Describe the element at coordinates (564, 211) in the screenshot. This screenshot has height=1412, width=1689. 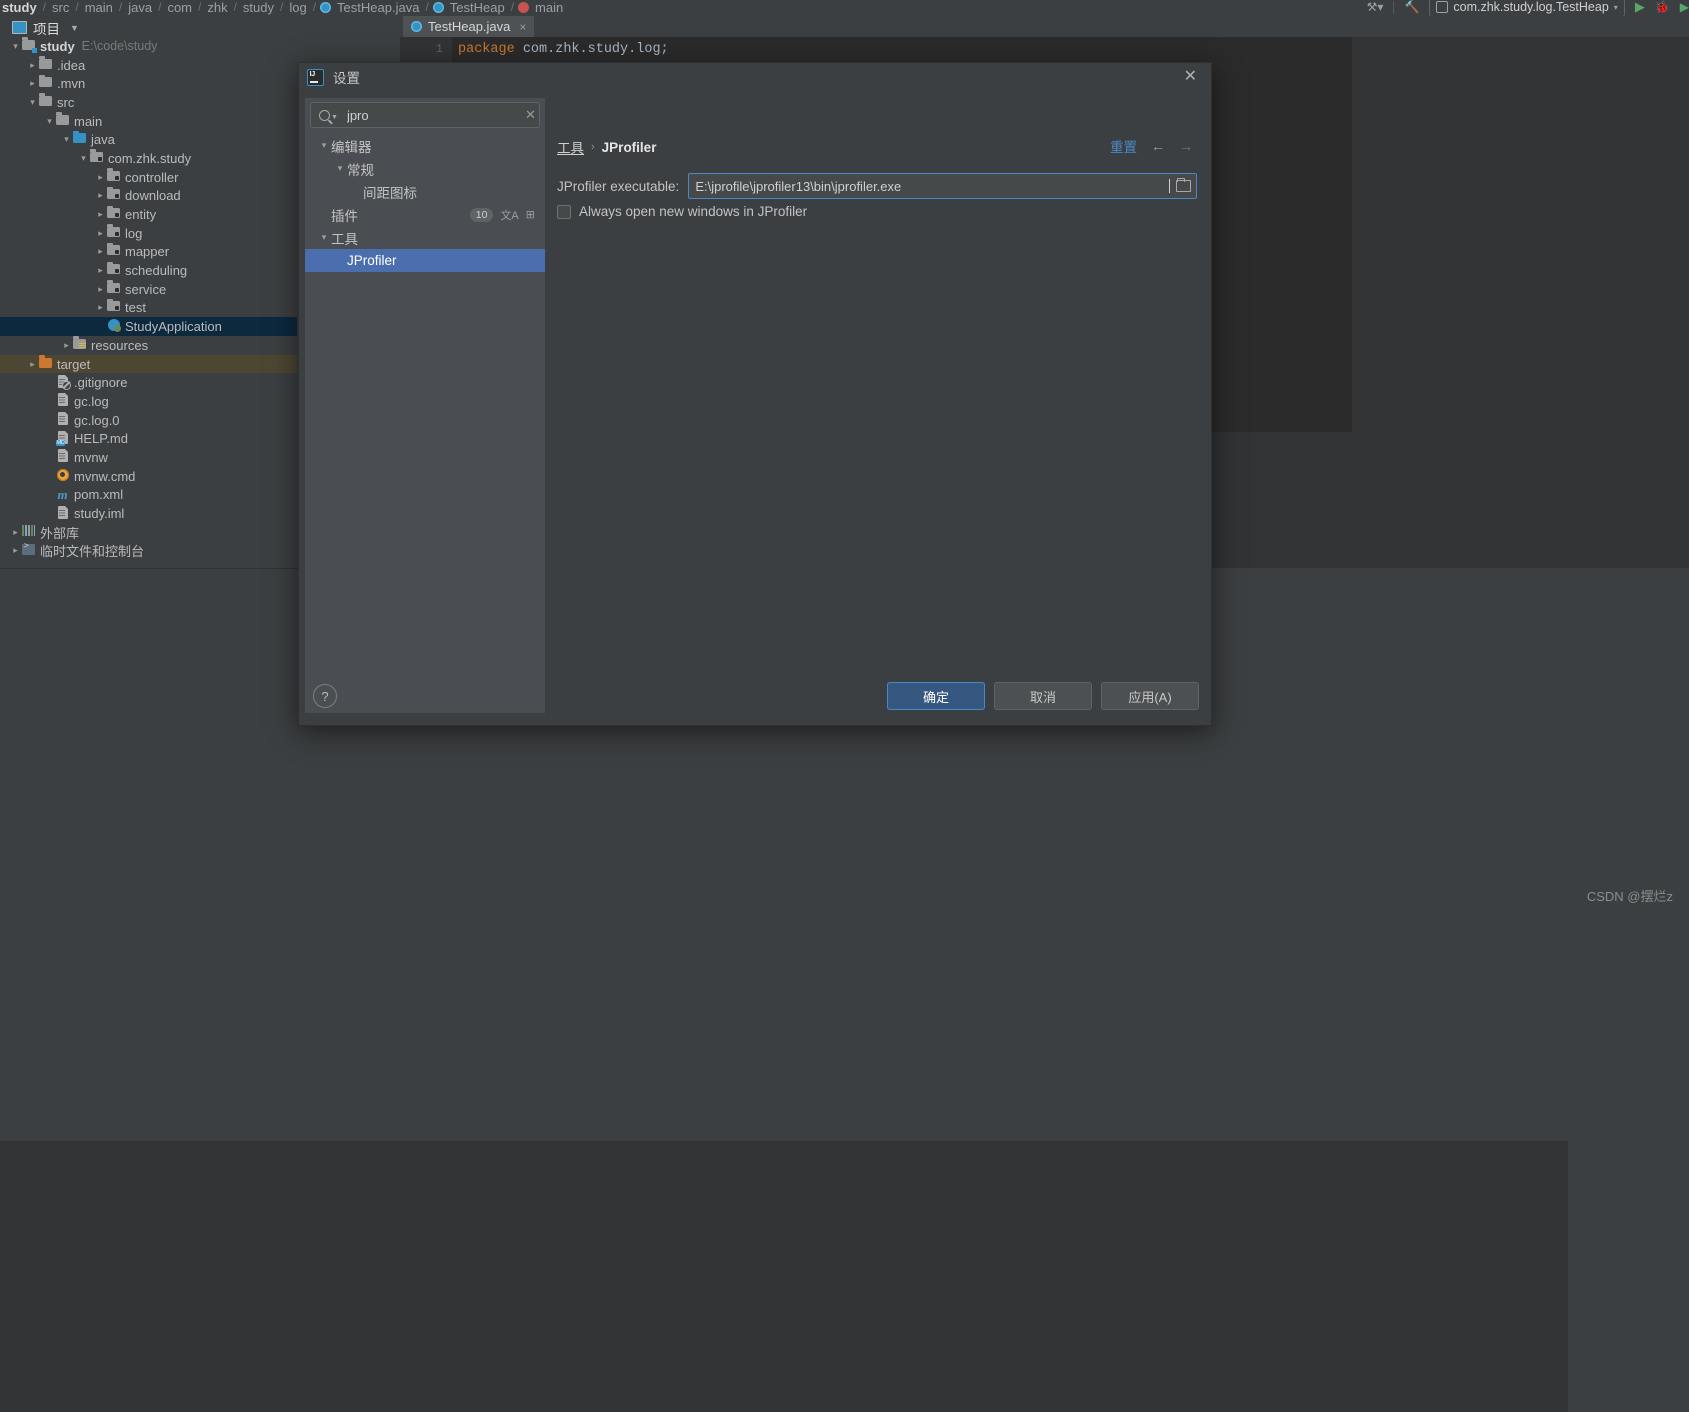
I see `always-open-new-windows-checkbox` at that location.